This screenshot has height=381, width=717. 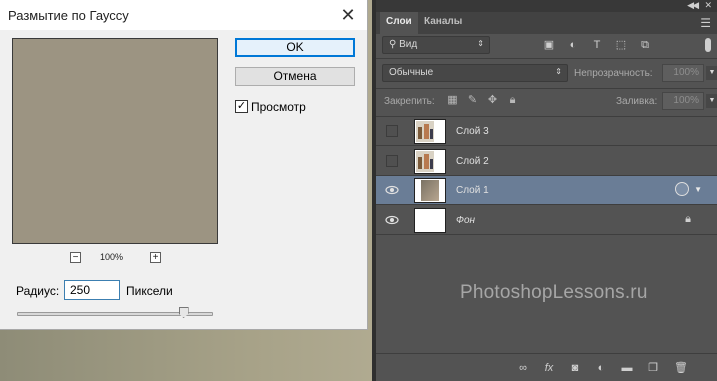 I want to click on tab-layers: Слои, so click(x=399, y=23).